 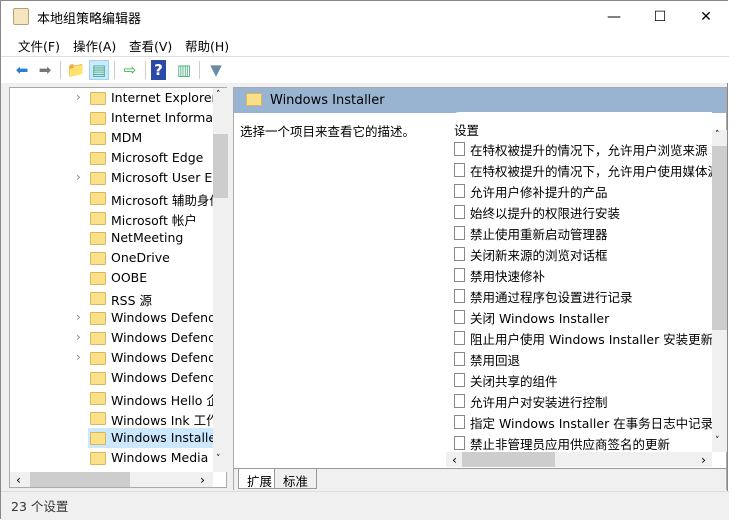 I want to click on properties-icon: ▥, so click(x=184, y=70).